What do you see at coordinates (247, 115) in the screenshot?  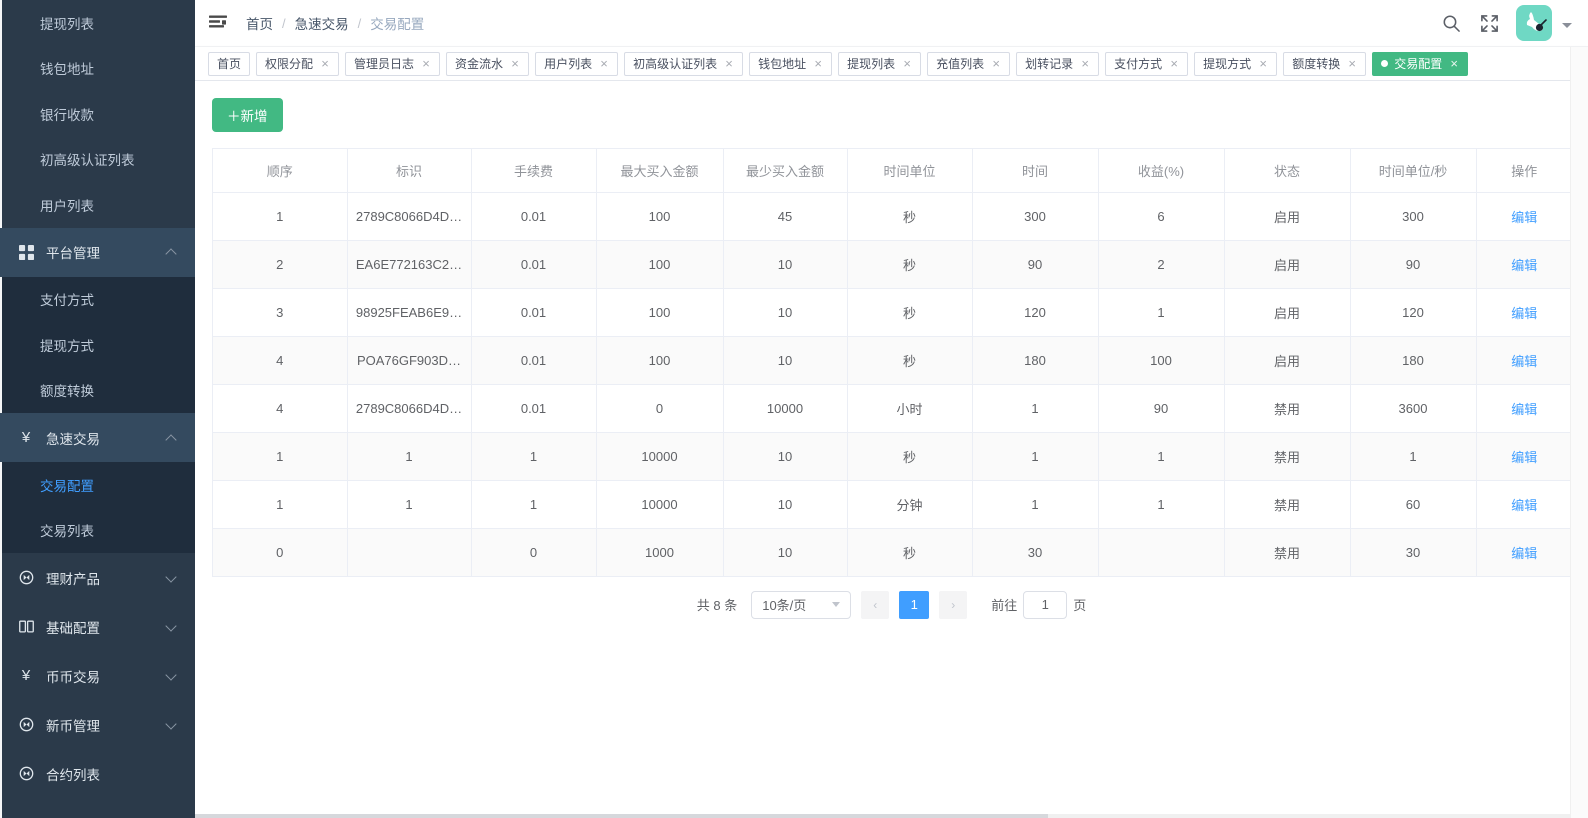 I see `add-button: ＋新增` at bounding box center [247, 115].